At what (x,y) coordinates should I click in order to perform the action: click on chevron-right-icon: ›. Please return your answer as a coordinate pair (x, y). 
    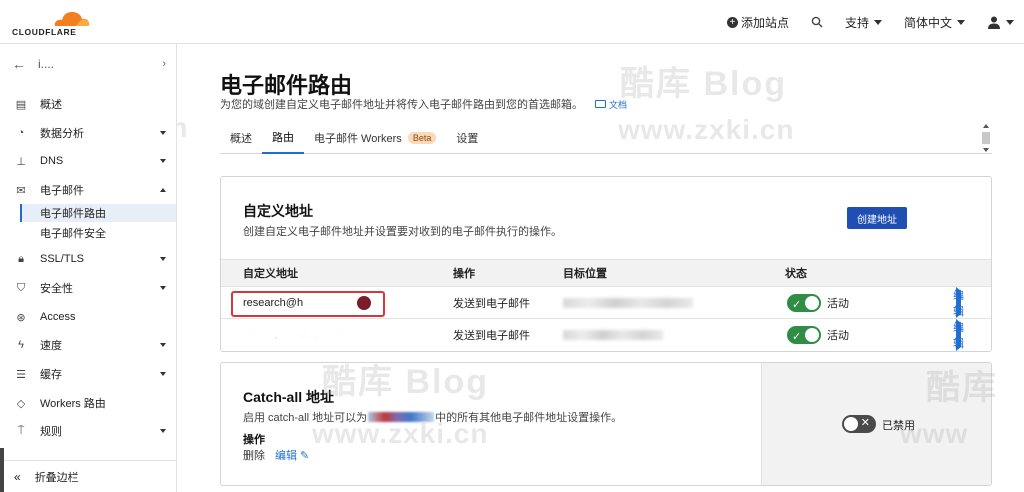
    Looking at the image, I should click on (164, 64).